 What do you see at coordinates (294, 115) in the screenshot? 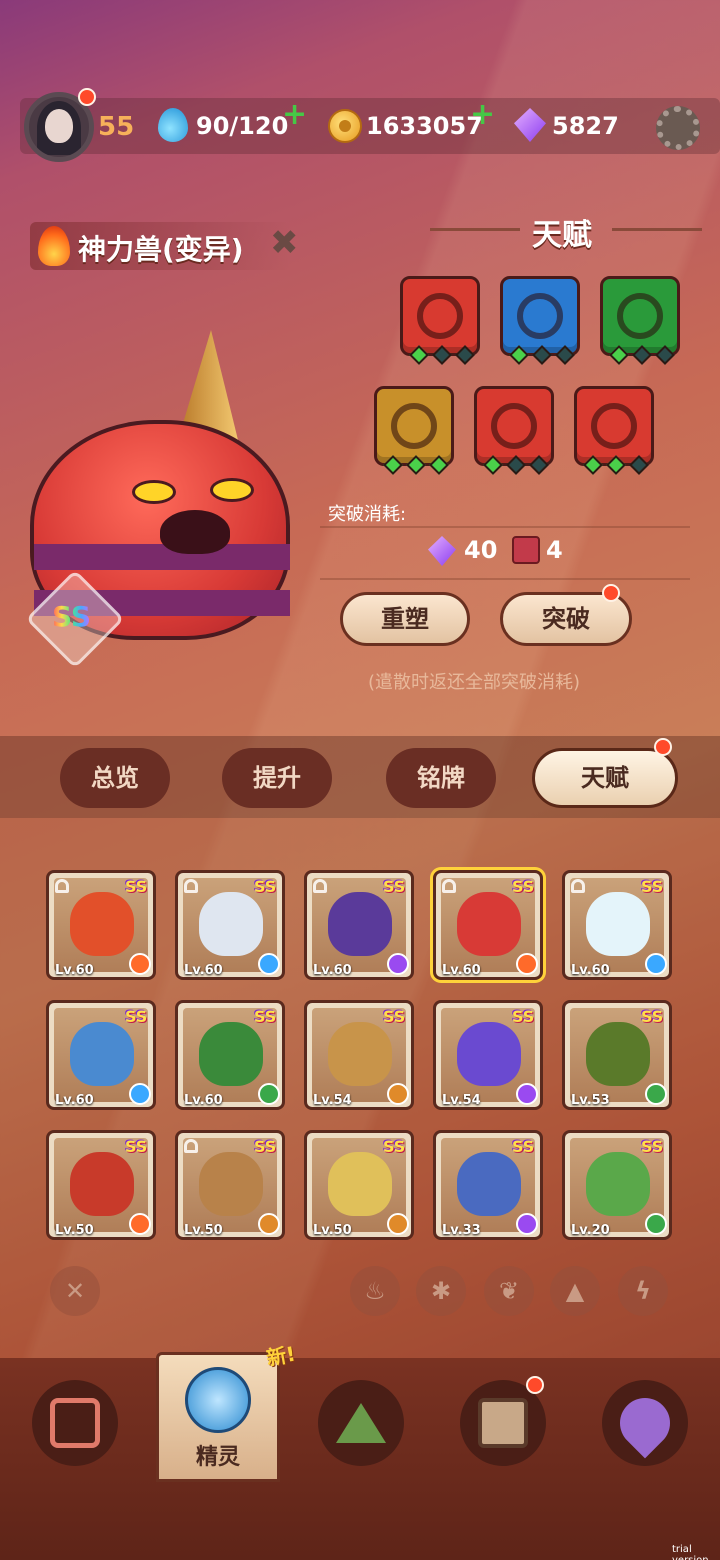
I see `add-energy-button: +` at bounding box center [294, 115].